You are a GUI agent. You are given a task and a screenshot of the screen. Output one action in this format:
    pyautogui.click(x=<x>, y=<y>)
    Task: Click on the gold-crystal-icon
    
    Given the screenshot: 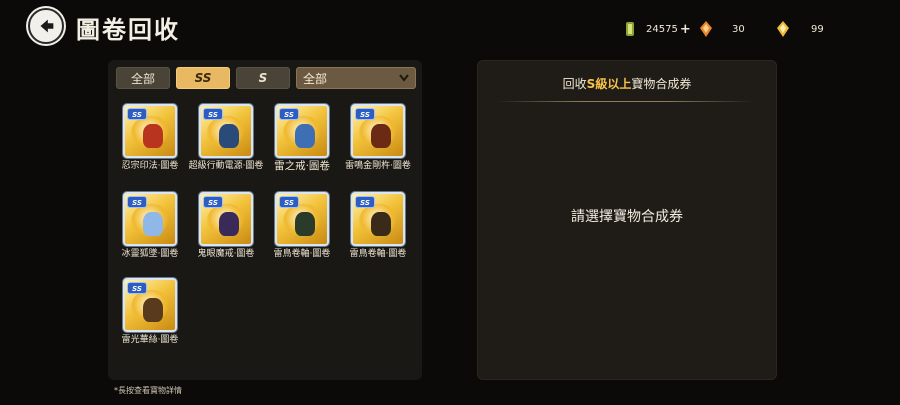 What is the action you would take?
    pyautogui.click(x=783, y=29)
    